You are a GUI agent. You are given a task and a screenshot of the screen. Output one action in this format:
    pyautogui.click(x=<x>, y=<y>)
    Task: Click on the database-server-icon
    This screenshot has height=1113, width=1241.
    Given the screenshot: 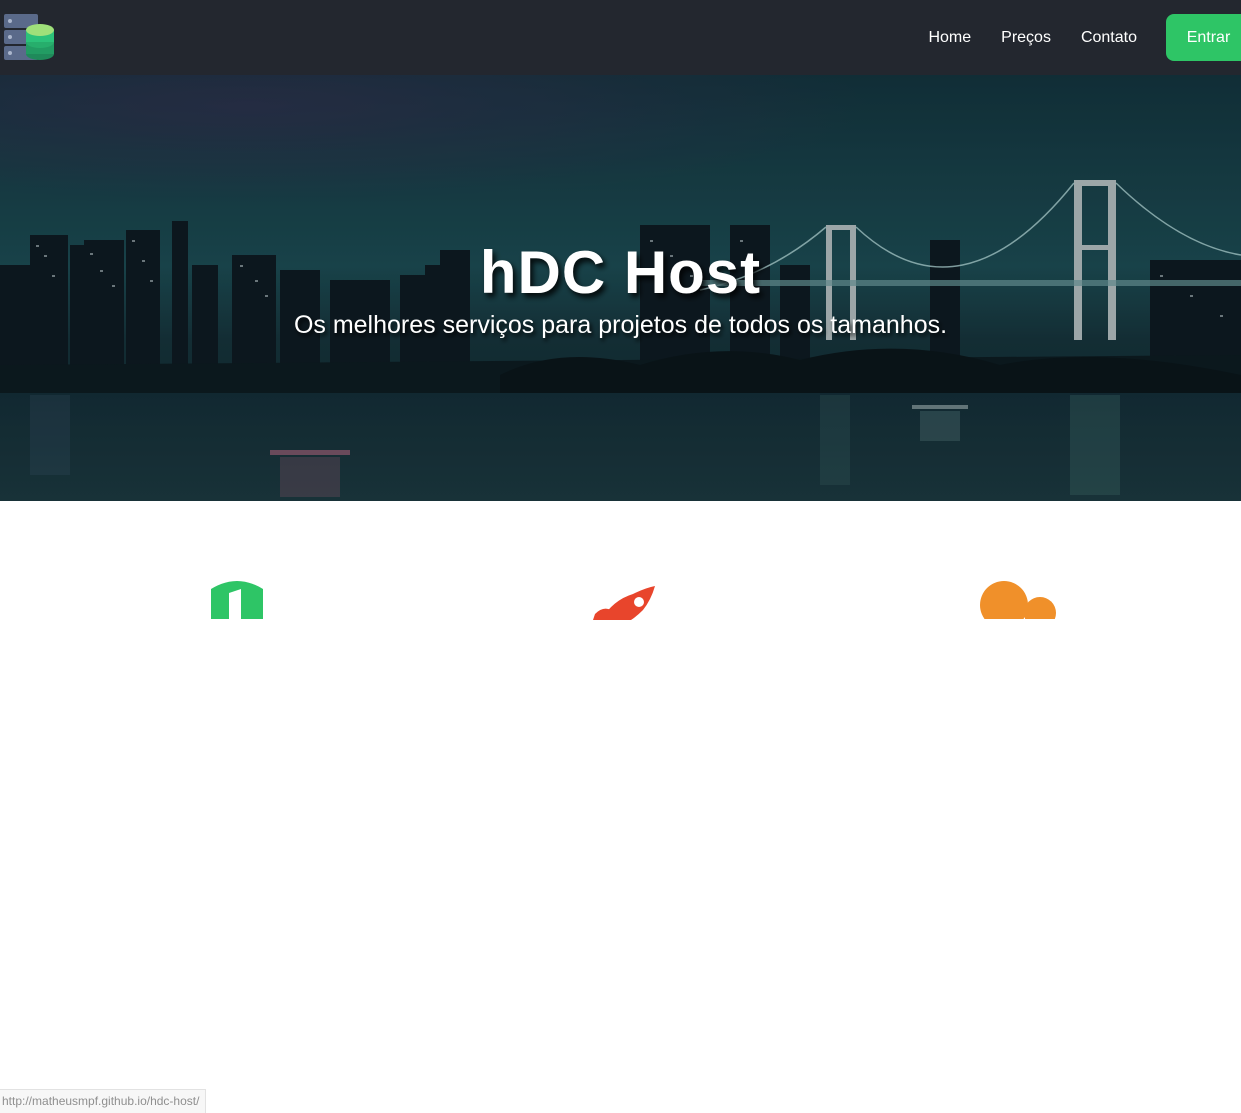 What is the action you would take?
    pyautogui.click(x=30, y=38)
    